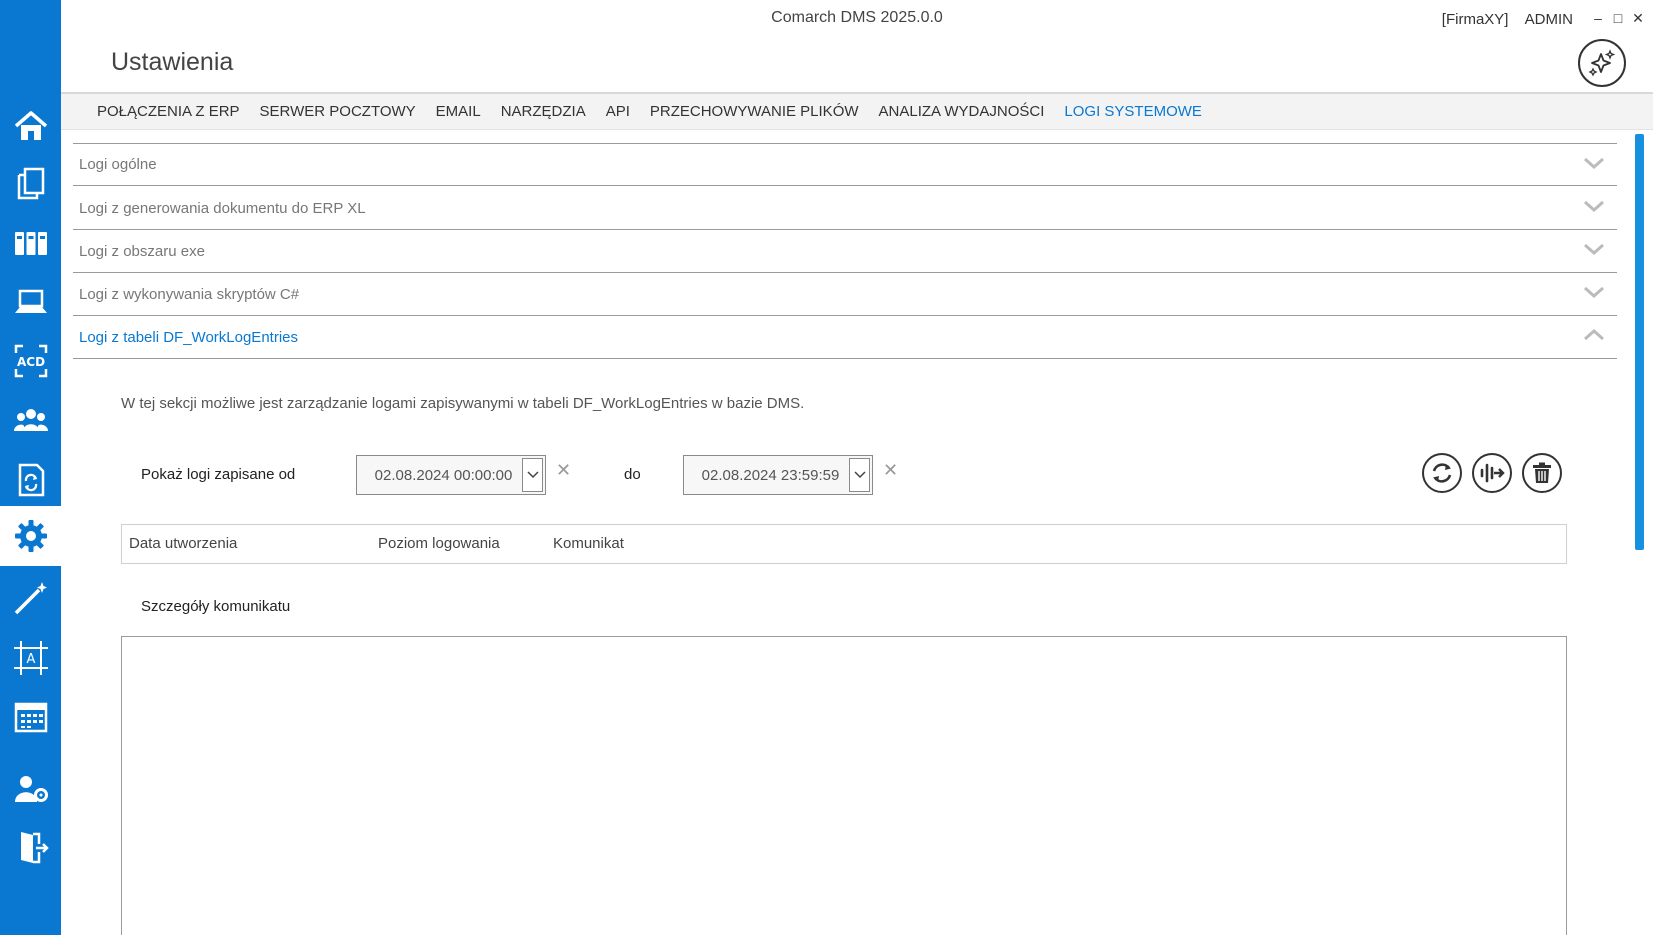 The width and height of the screenshot is (1653, 935). Describe the element at coordinates (118, 164) in the screenshot. I see `section-label: Logi ogólne` at that location.